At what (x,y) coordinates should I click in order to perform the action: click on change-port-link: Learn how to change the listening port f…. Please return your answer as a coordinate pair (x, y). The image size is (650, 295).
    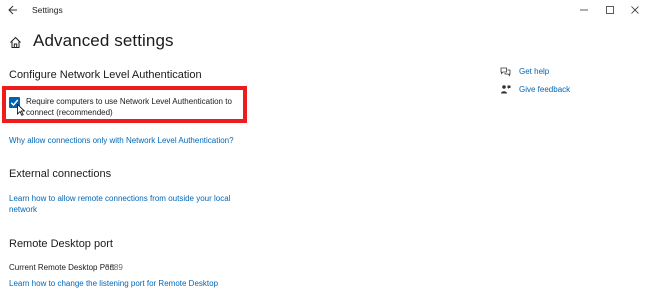
    Looking at the image, I should click on (113, 283).